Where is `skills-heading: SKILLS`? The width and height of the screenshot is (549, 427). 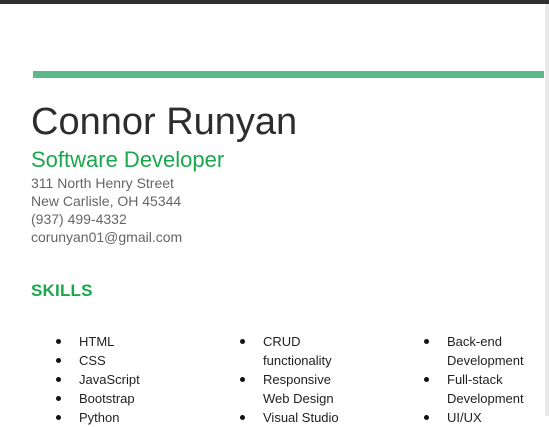 skills-heading: SKILLS is located at coordinates (62, 290).